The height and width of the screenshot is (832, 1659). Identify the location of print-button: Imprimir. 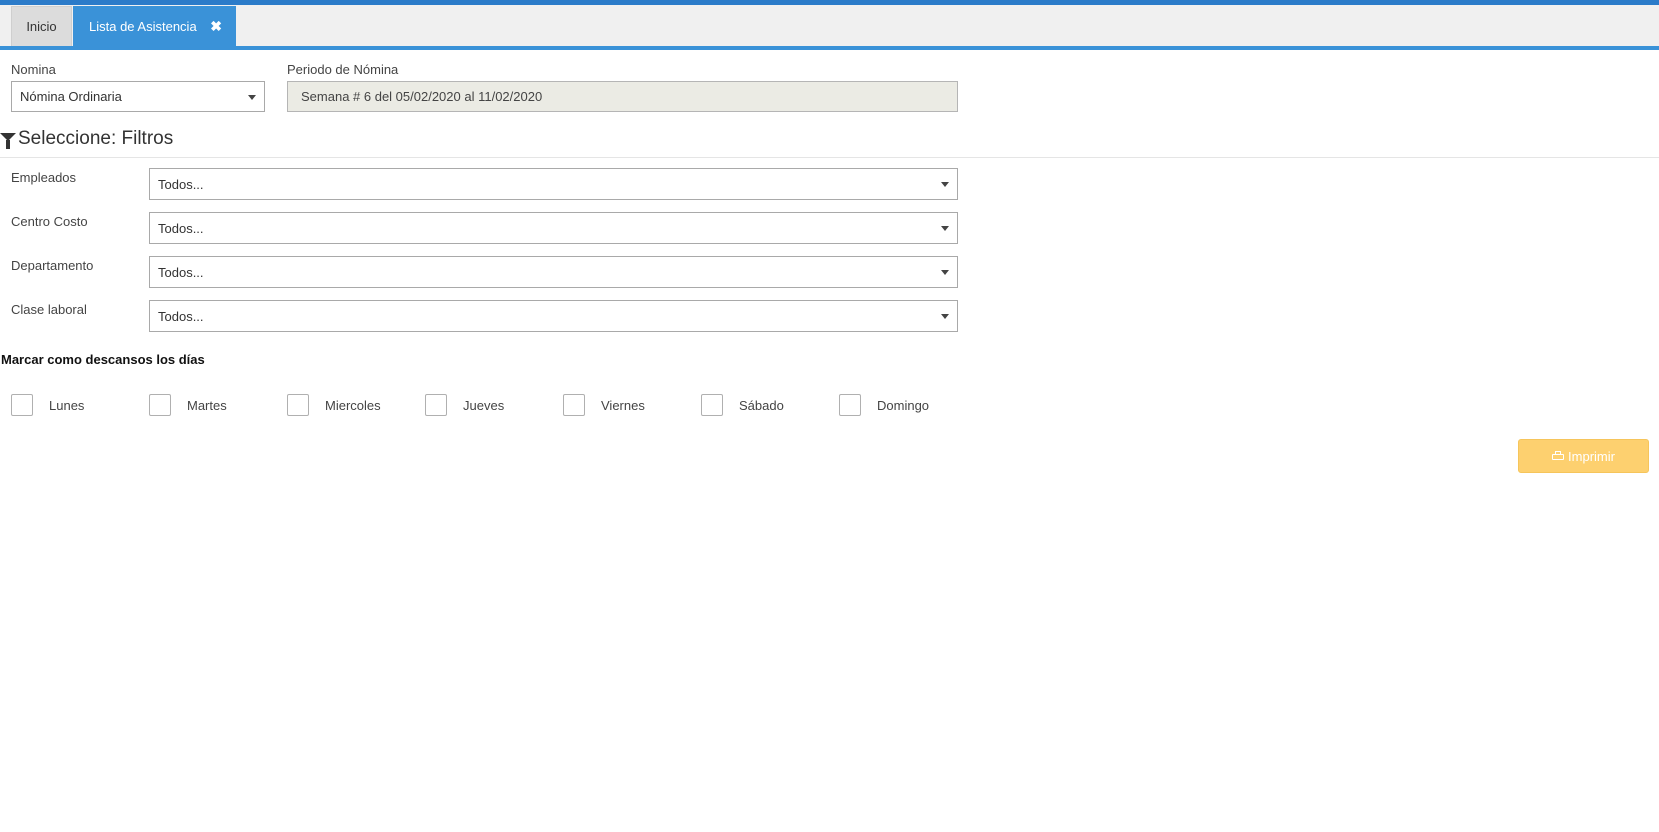
(1583, 456).